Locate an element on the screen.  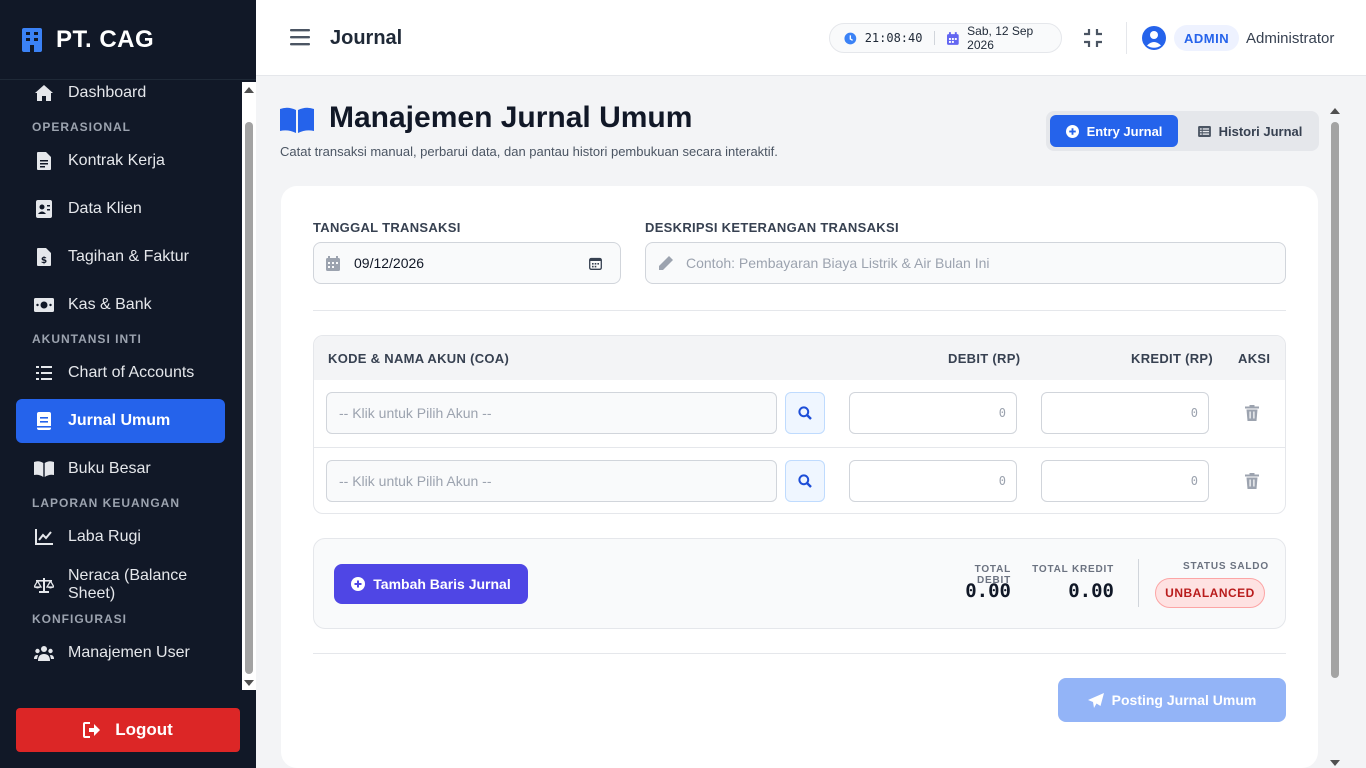
clock-icon is located at coordinates (850, 38).